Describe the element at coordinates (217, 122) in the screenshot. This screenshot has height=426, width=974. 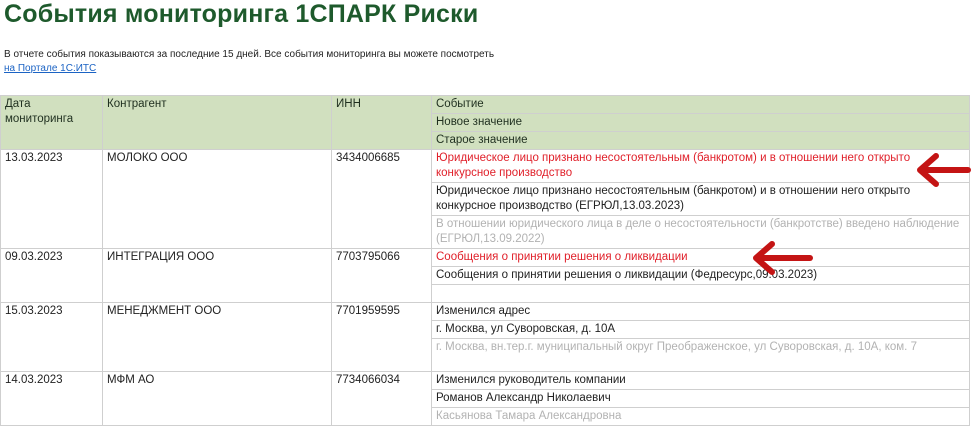
I see `header-counterparty: Контрагент` at that location.